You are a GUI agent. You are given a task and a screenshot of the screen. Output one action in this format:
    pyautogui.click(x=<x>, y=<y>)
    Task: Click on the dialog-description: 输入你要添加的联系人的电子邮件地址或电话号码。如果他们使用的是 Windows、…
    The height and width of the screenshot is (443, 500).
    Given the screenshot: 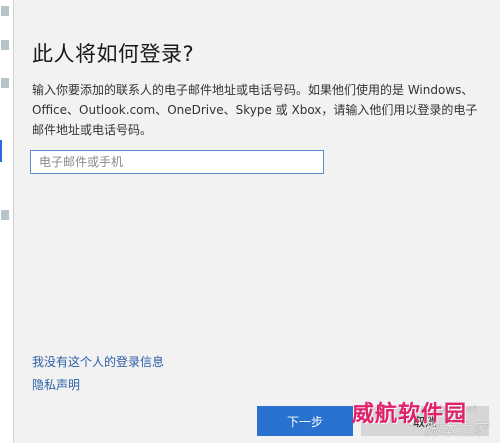 What is the action you would take?
    pyautogui.click(x=255, y=110)
    